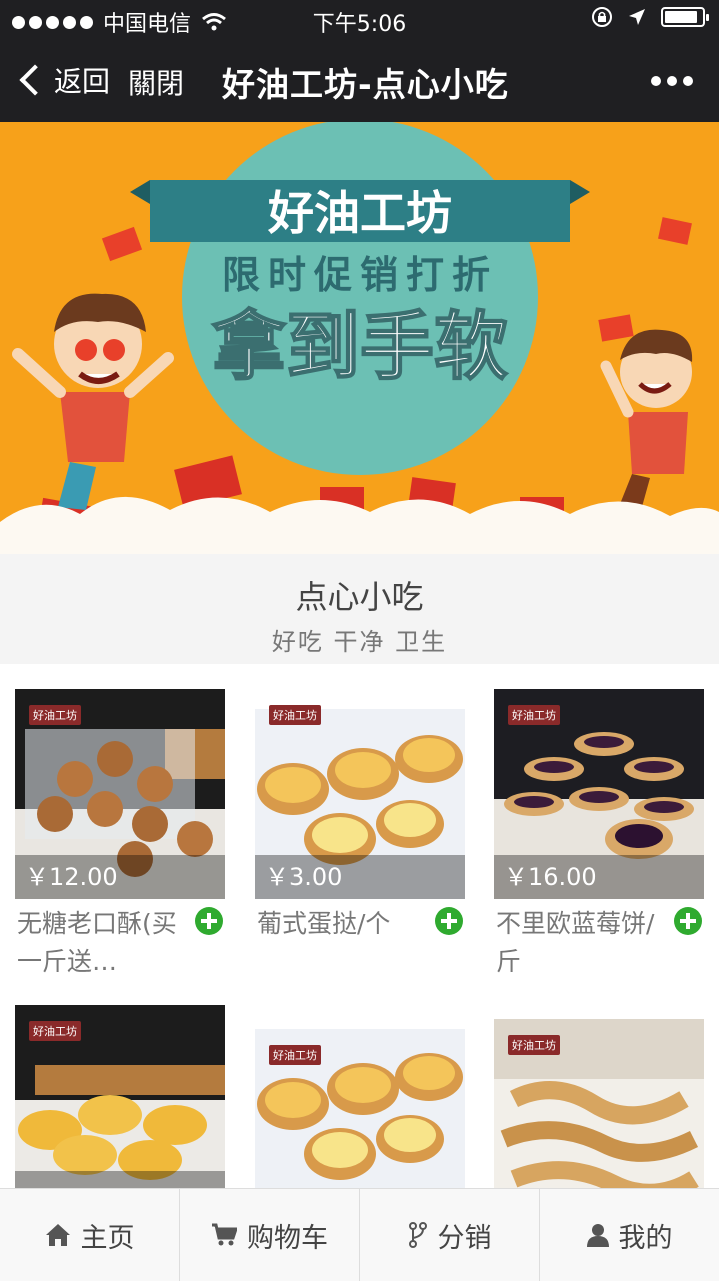 The height and width of the screenshot is (1281, 719). Describe the element at coordinates (35, 80) in the screenshot. I see `chevron-left-icon` at that location.